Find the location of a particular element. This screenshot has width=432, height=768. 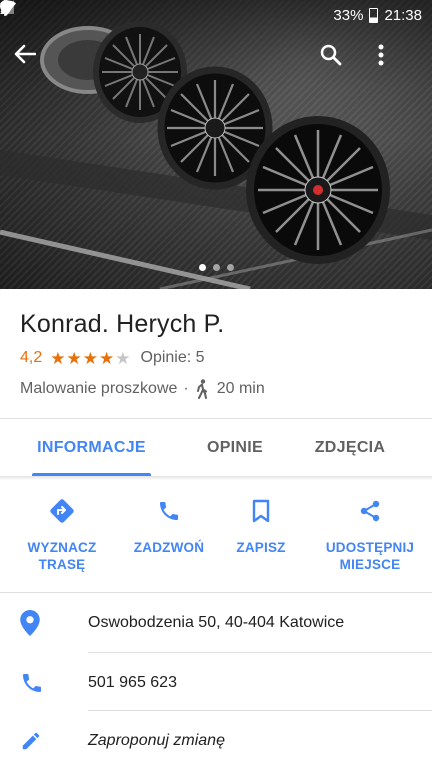

call-label: ZADZWOŃ is located at coordinates (169, 547).